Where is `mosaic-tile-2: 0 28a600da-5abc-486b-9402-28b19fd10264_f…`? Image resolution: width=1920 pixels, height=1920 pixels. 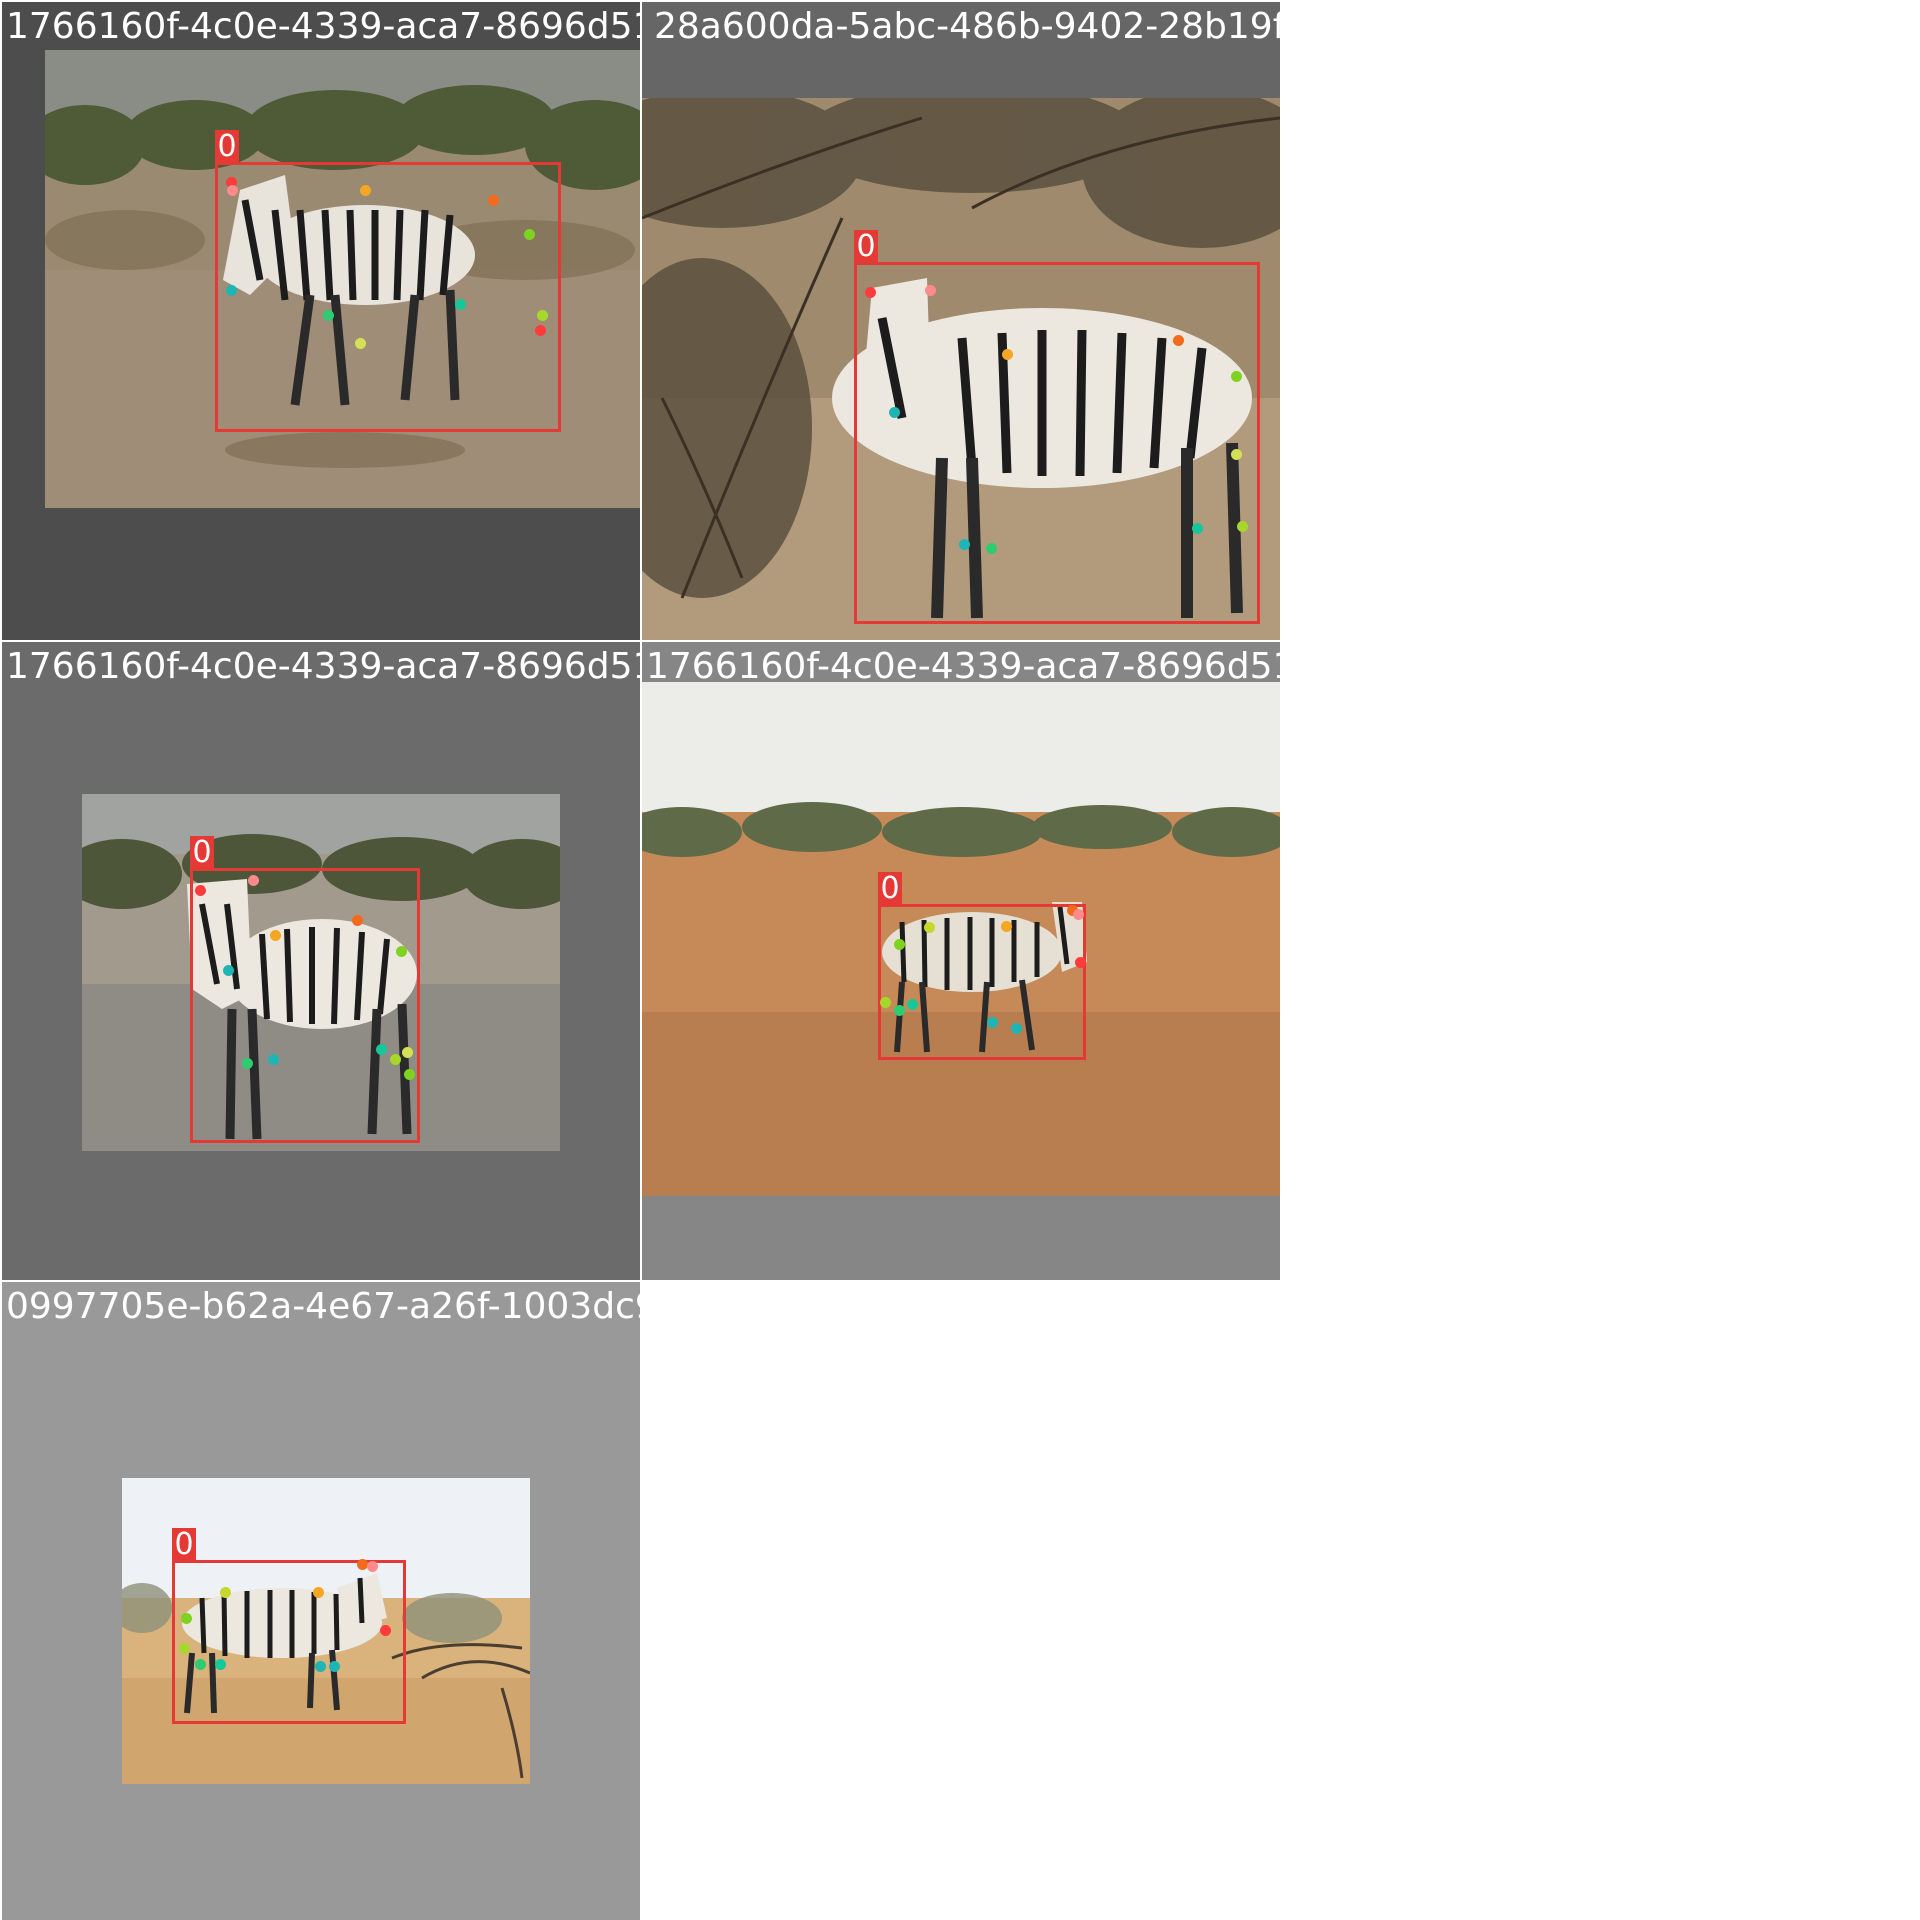
mosaic-tile-2: 0 28a600da-5abc-486b-9402-28b19fd10264_f… is located at coordinates (961, 321).